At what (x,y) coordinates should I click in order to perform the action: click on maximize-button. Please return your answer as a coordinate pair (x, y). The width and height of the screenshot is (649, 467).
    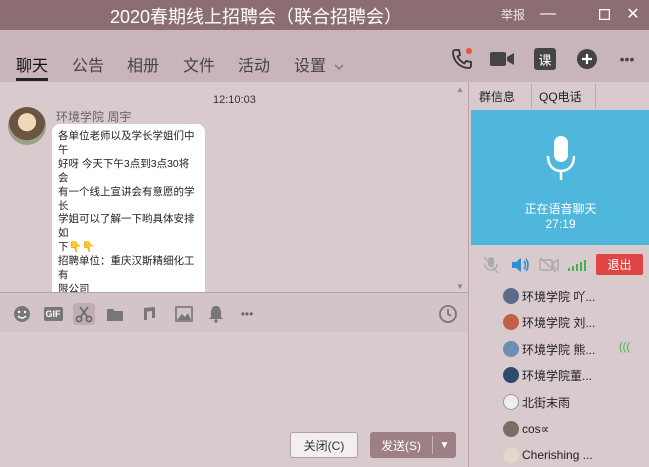
    Looking at the image, I should click on (604, 14).